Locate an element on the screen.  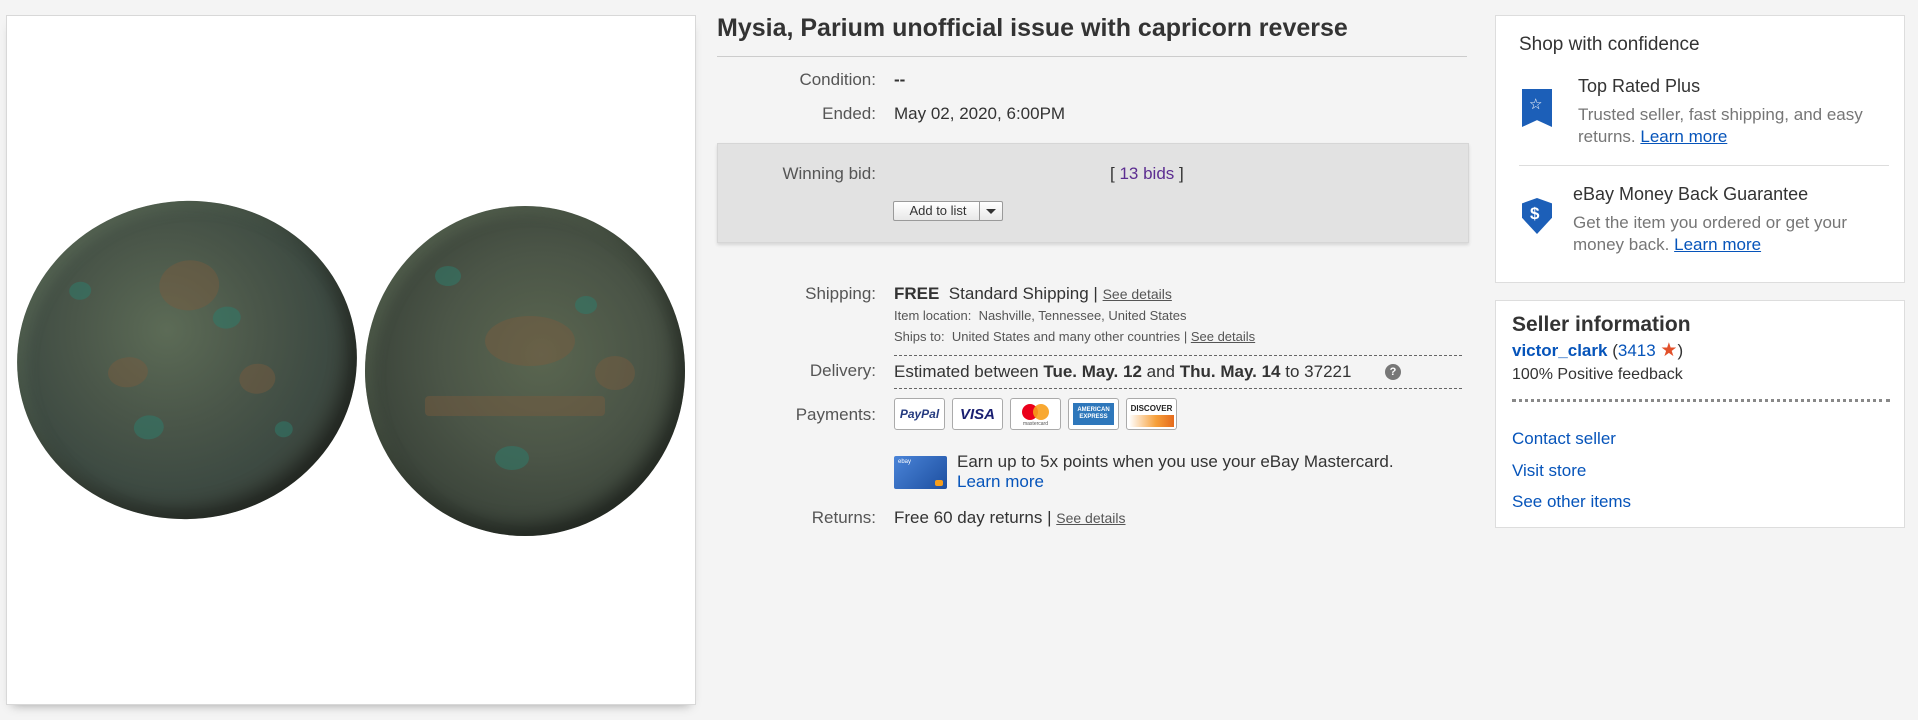
visit-store-link: Visit store is located at coordinates (1549, 471).